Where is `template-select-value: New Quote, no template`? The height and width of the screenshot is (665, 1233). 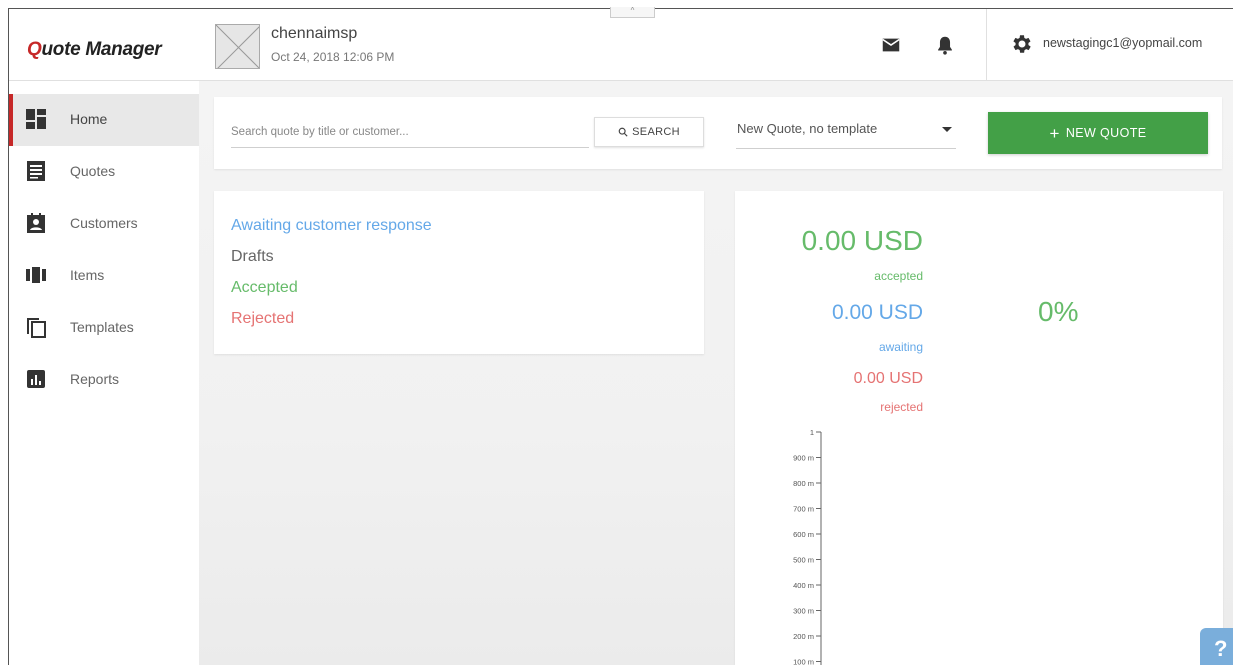
template-select-value: New Quote, no template is located at coordinates (807, 128).